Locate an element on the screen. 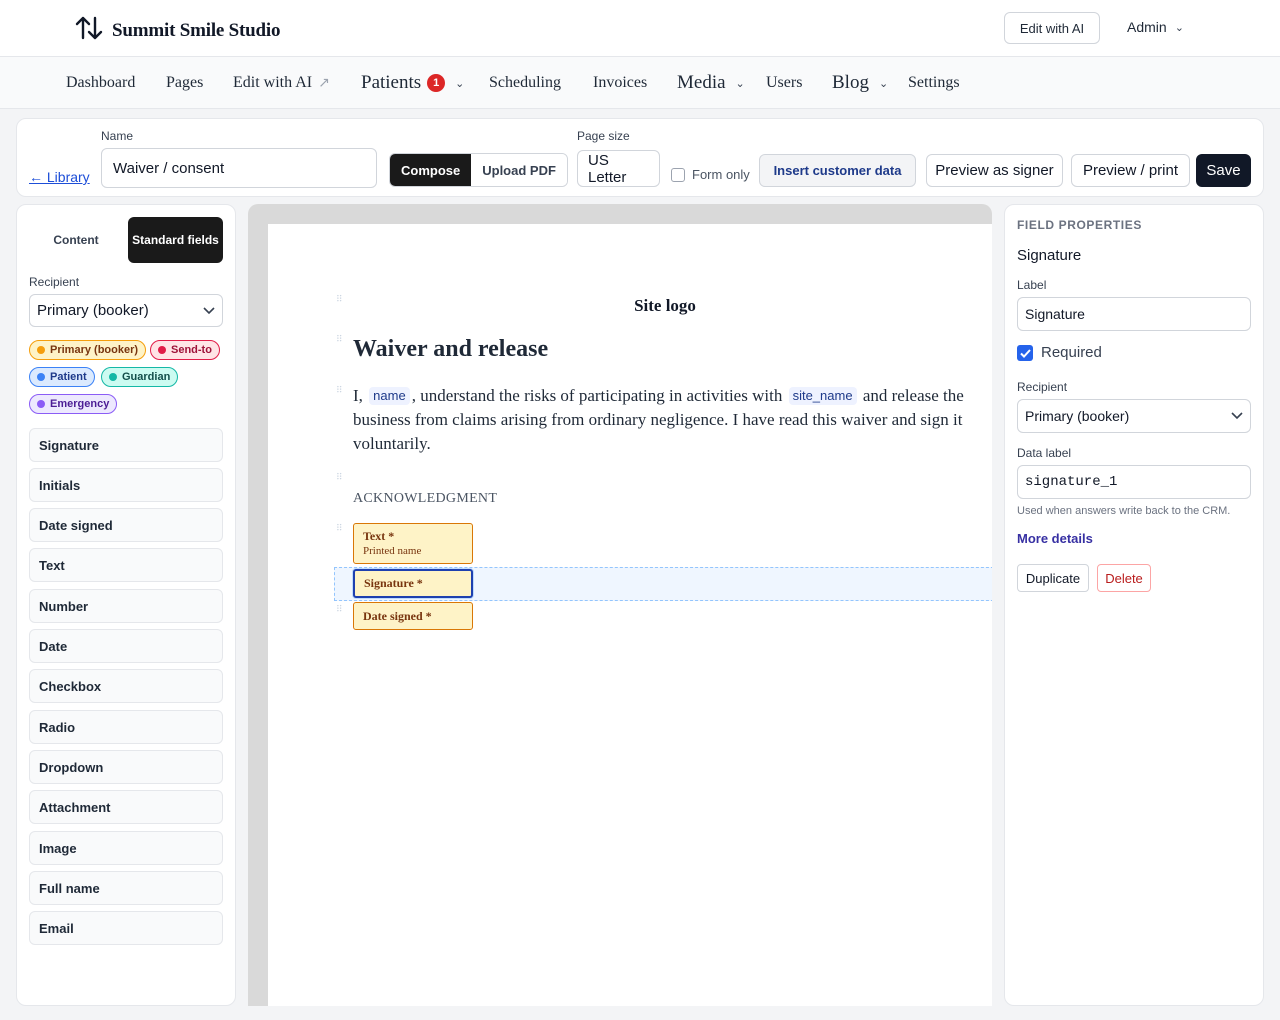 The width and height of the screenshot is (1280, 1020). chevron-down-icon is located at coordinates (209, 310).